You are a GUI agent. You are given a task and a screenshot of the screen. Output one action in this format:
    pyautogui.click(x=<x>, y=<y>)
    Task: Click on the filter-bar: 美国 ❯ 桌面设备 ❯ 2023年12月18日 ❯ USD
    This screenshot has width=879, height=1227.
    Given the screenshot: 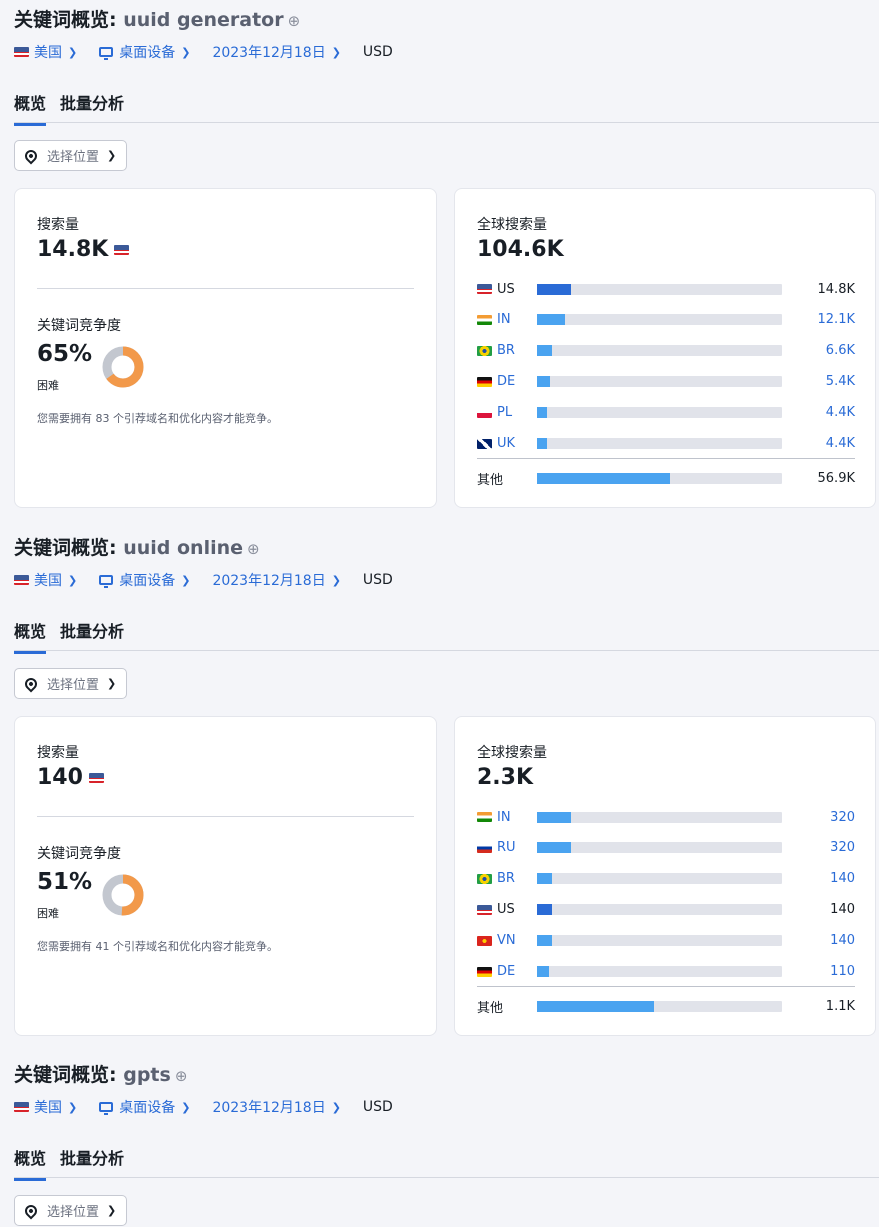 What is the action you would take?
    pyautogui.click(x=203, y=52)
    